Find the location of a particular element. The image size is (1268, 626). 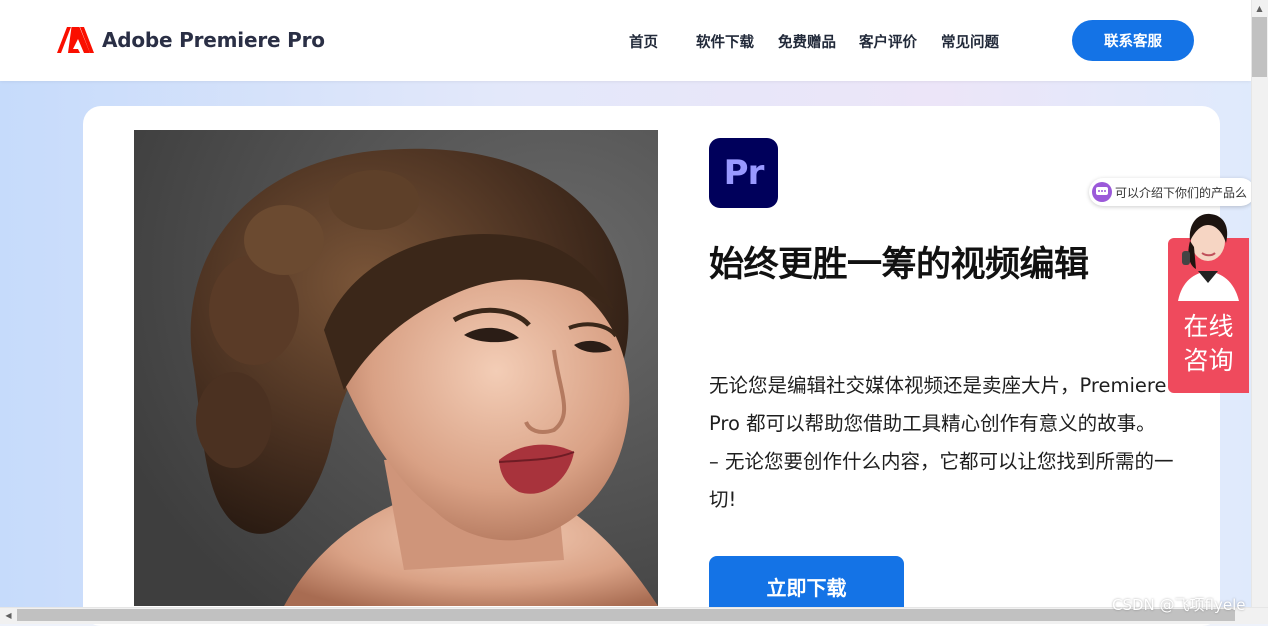

consult-label: 在线咨询 is located at coordinates (1208, 344).